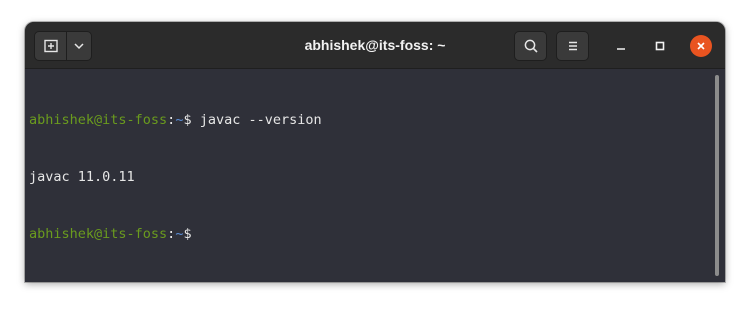  Describe the element at coordinates (621, 46) in the screenshot. I see `minimize-button` at that location.